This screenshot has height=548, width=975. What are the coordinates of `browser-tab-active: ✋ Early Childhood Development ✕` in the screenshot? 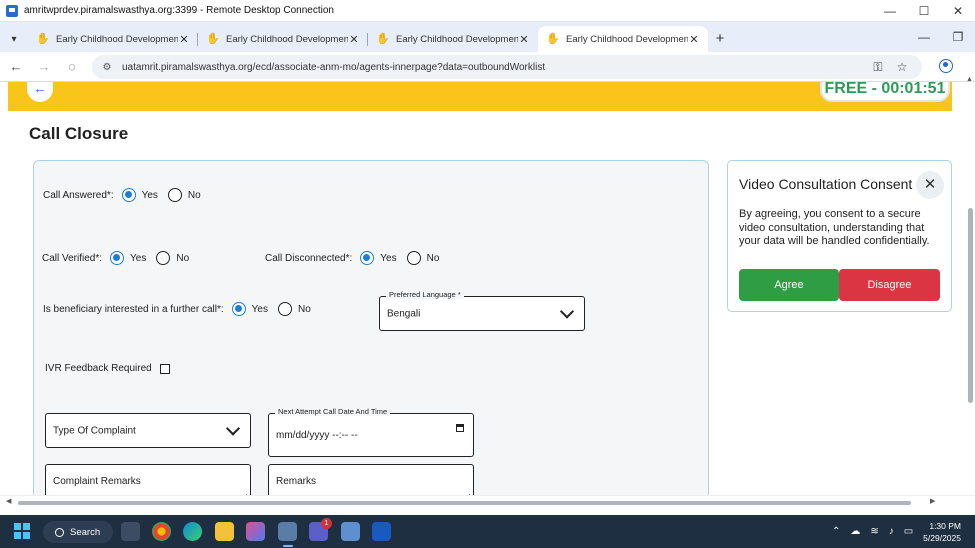 It's located at (623, 39).